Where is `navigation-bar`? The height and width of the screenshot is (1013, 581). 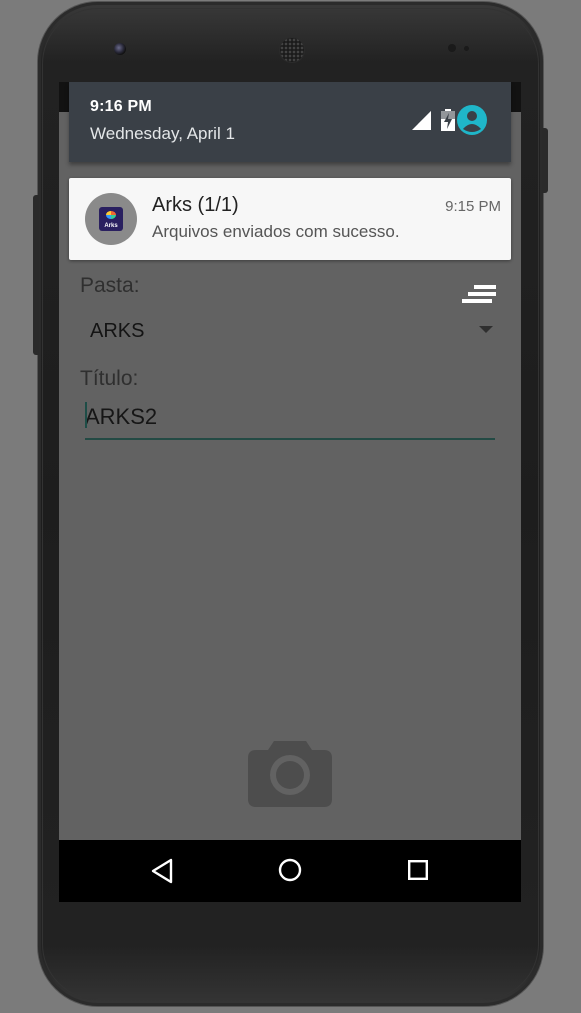
navigation-bar is located at coordinates (290, 871).